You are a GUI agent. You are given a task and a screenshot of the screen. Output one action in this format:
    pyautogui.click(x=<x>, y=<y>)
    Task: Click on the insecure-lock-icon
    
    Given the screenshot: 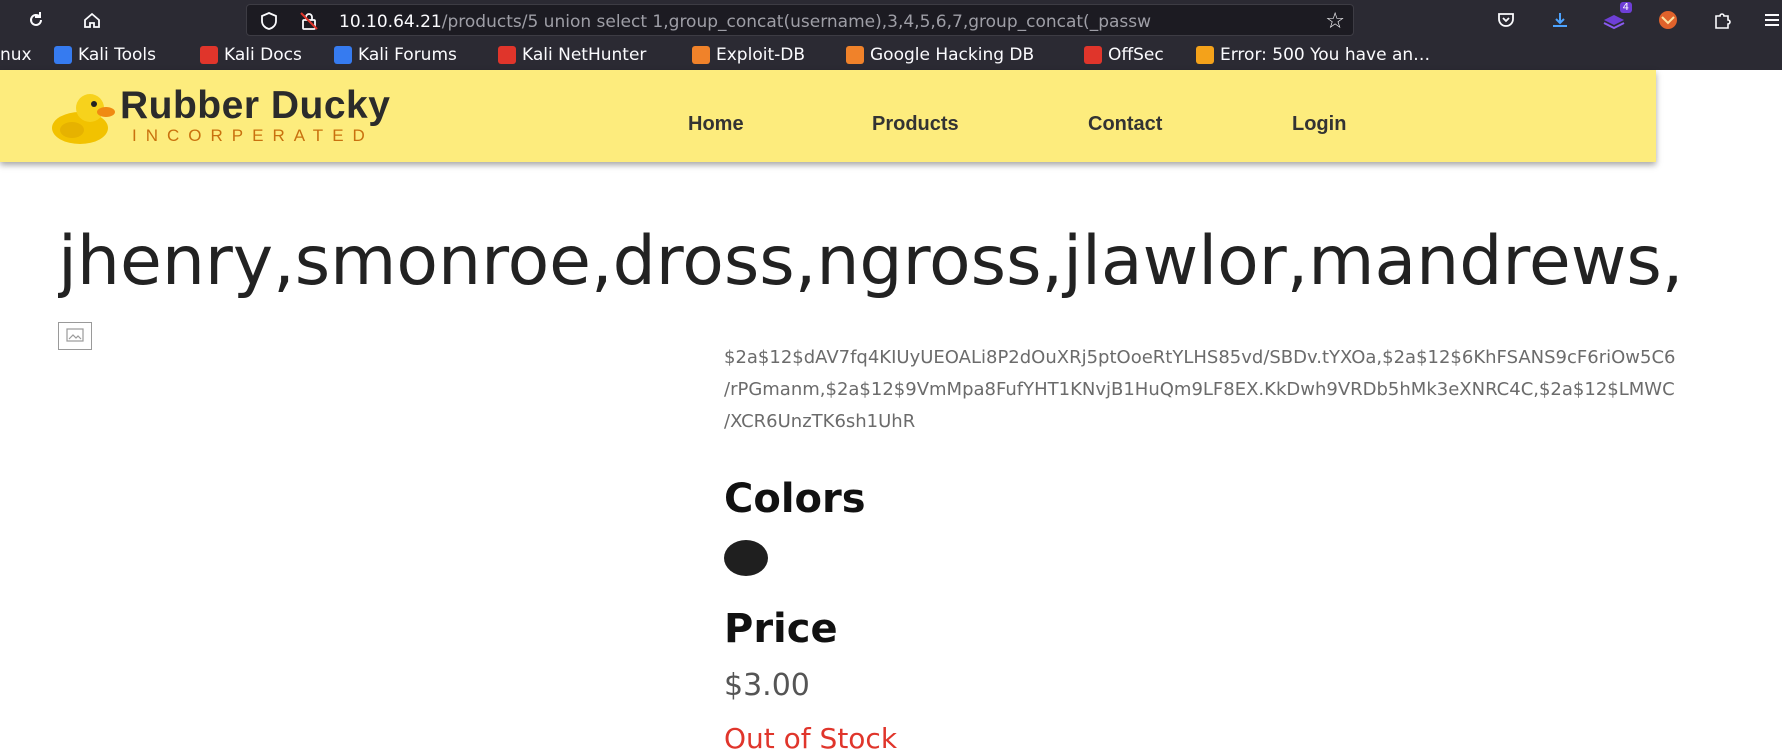 What is the action you would take?
    pyautogui.click(x=309, y=23)
    